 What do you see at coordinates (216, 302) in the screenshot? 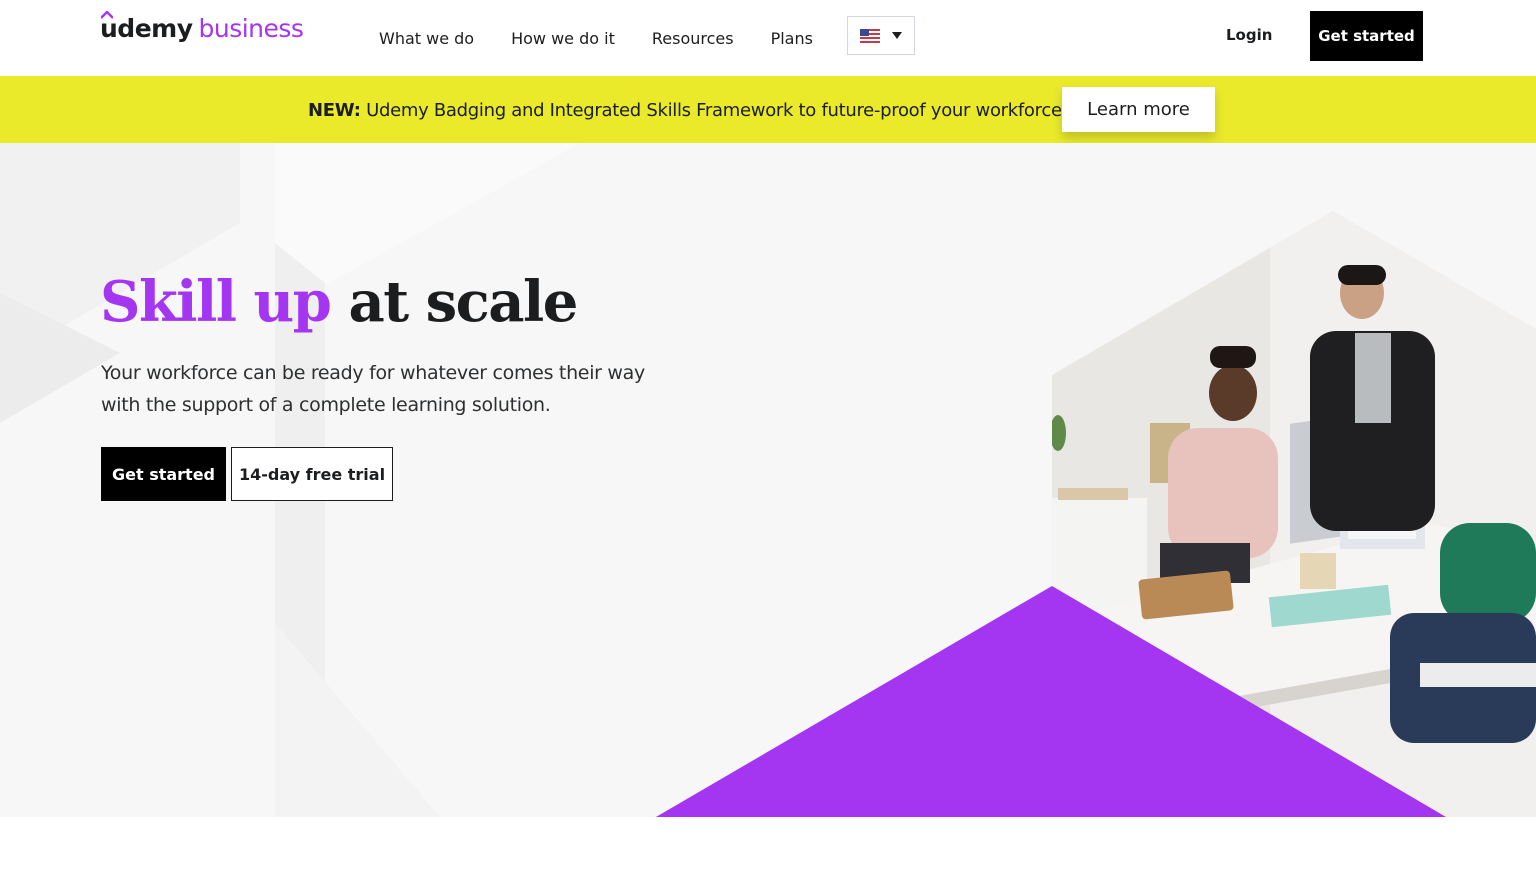
I see `hero-title-accent: Skill up` at bounding box center [216, 302].